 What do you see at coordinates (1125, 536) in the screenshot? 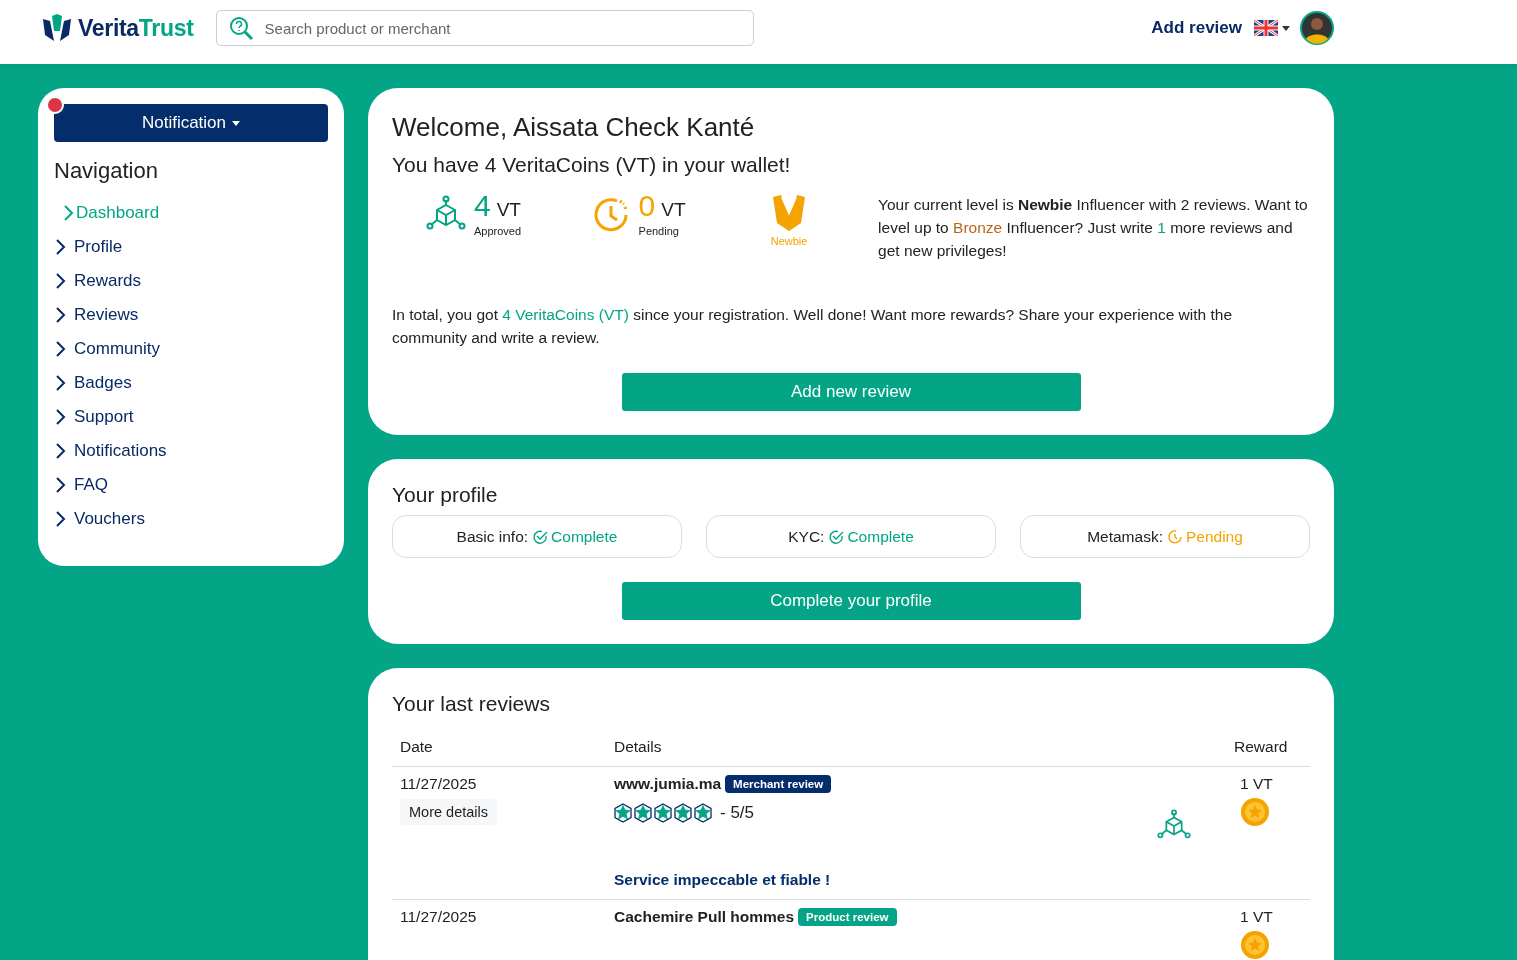
I see `status-label: Metamask:` at bounding box center [1125, 536].